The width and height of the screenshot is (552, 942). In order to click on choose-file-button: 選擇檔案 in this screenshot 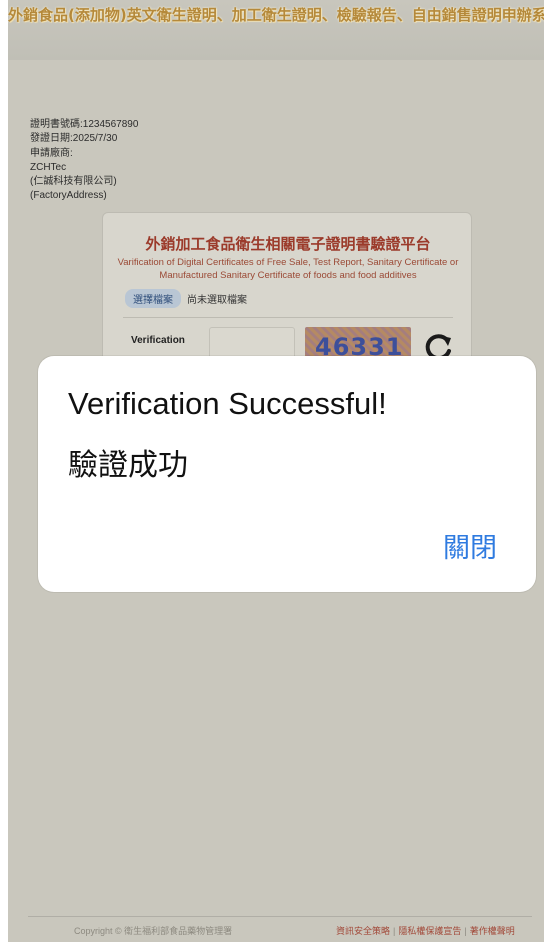, I will do `click(153, 298)`.